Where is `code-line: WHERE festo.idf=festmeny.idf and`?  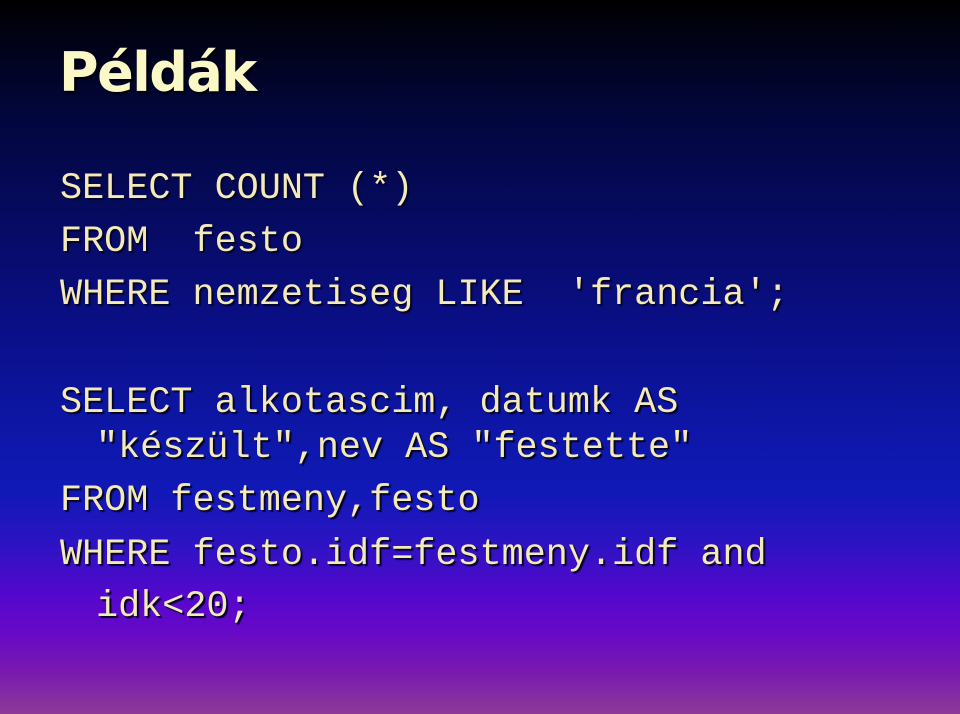
code-line: WHERE festo.idf=festmeny.idf and is located at coordinates (413, 555).